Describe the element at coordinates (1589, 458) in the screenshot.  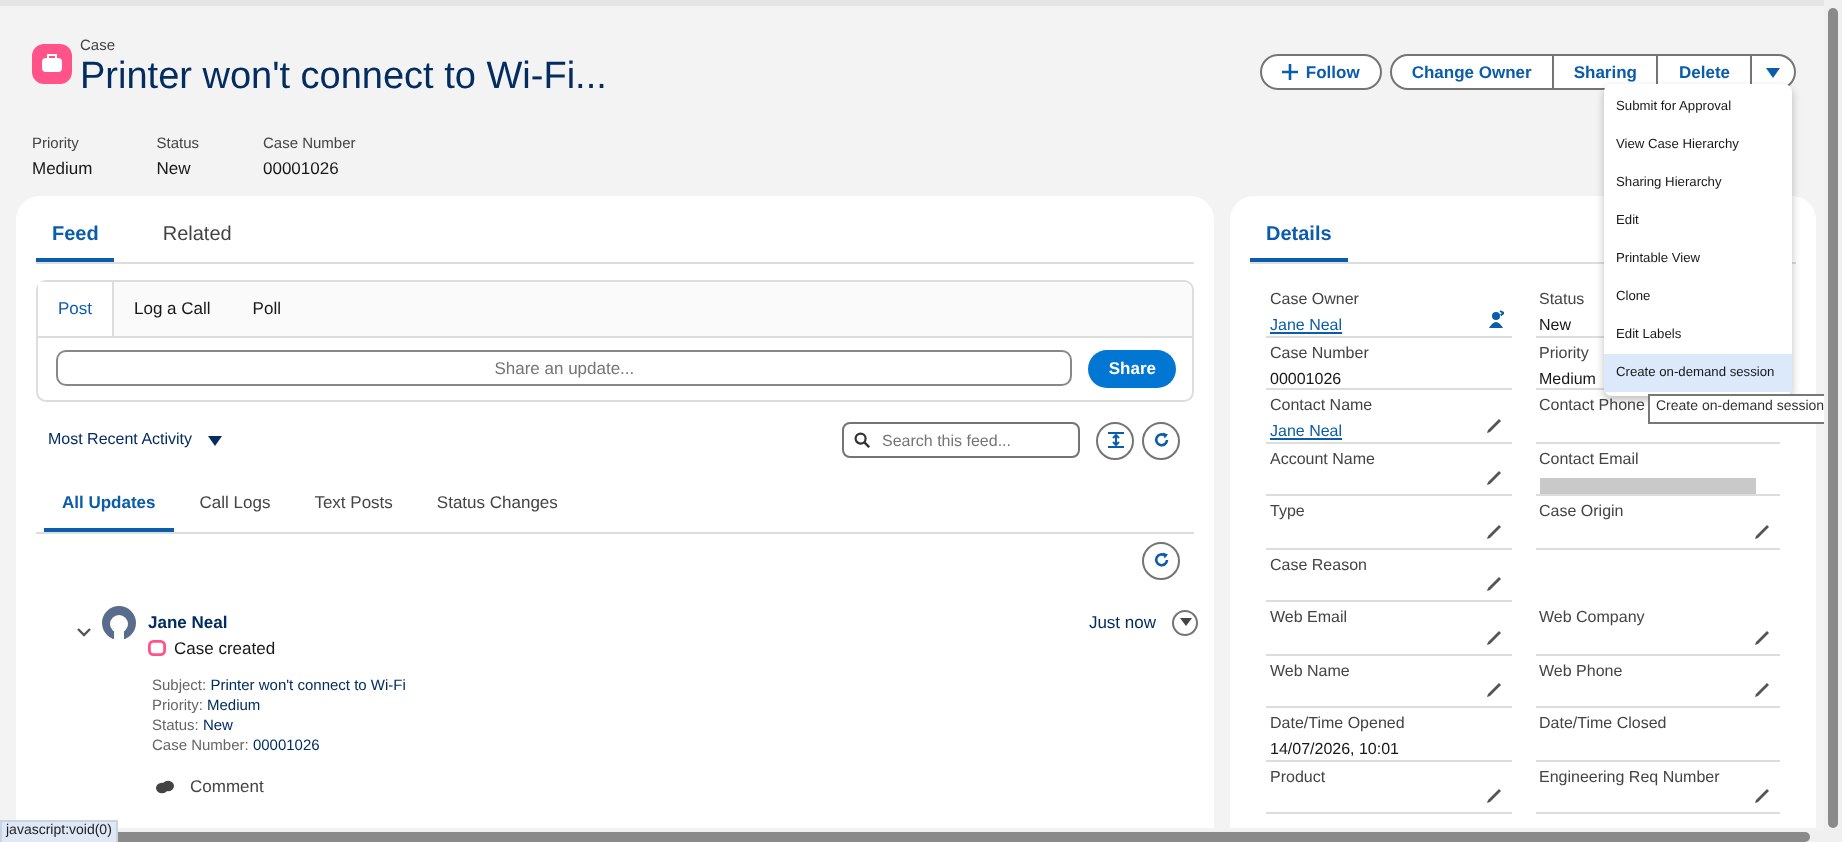
I see `field-label: Contact Email` at that location.